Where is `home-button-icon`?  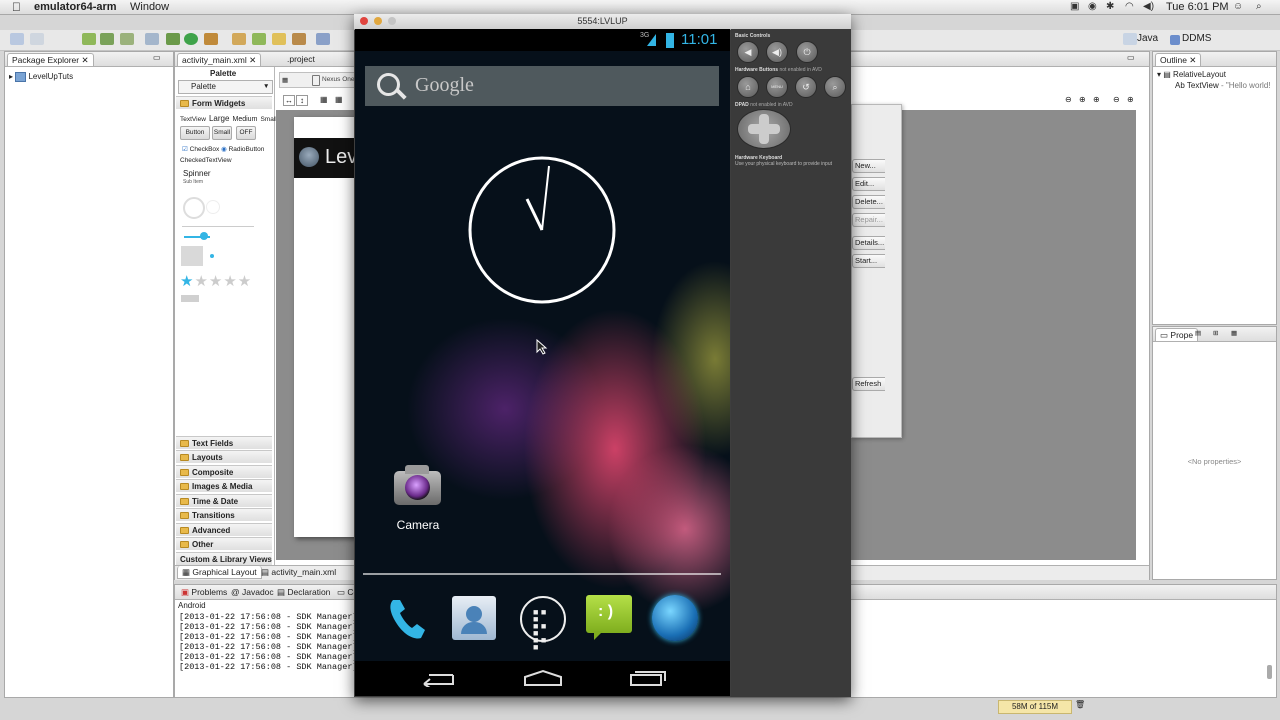
home-button-icon is located at coordinates (543, 678).